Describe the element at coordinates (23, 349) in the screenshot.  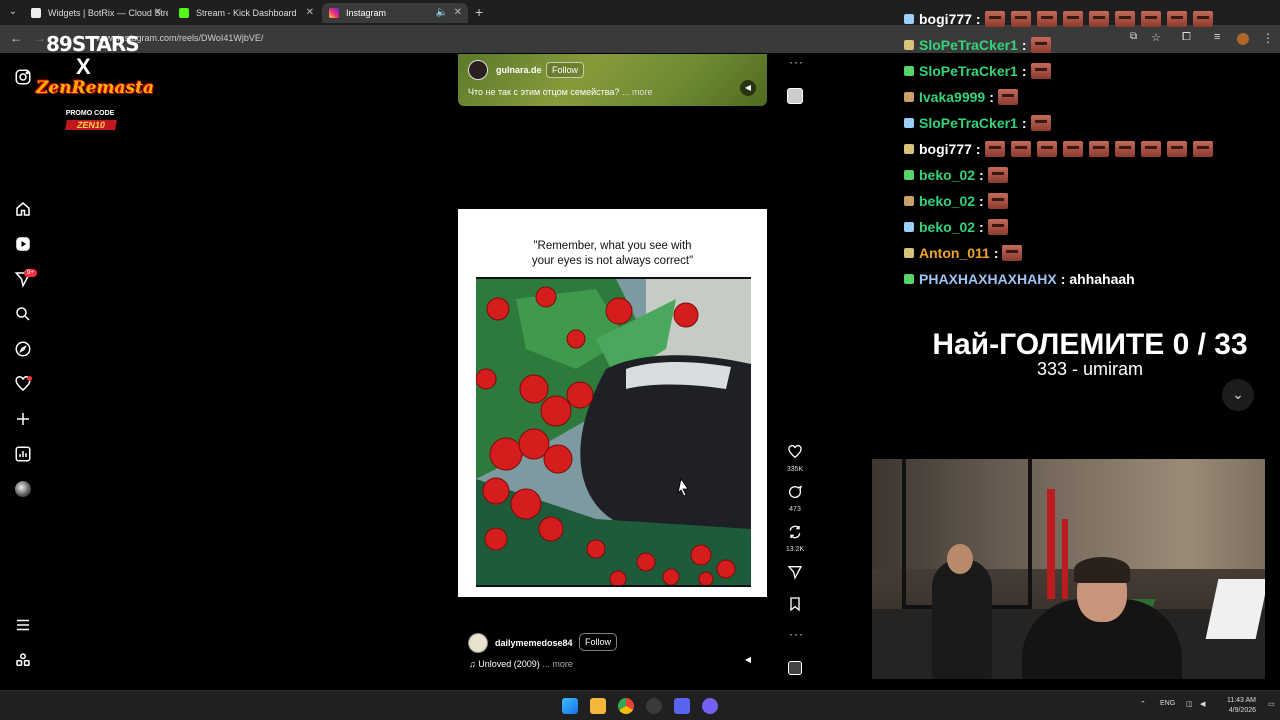
I see `explore-compass-icon` at that location.